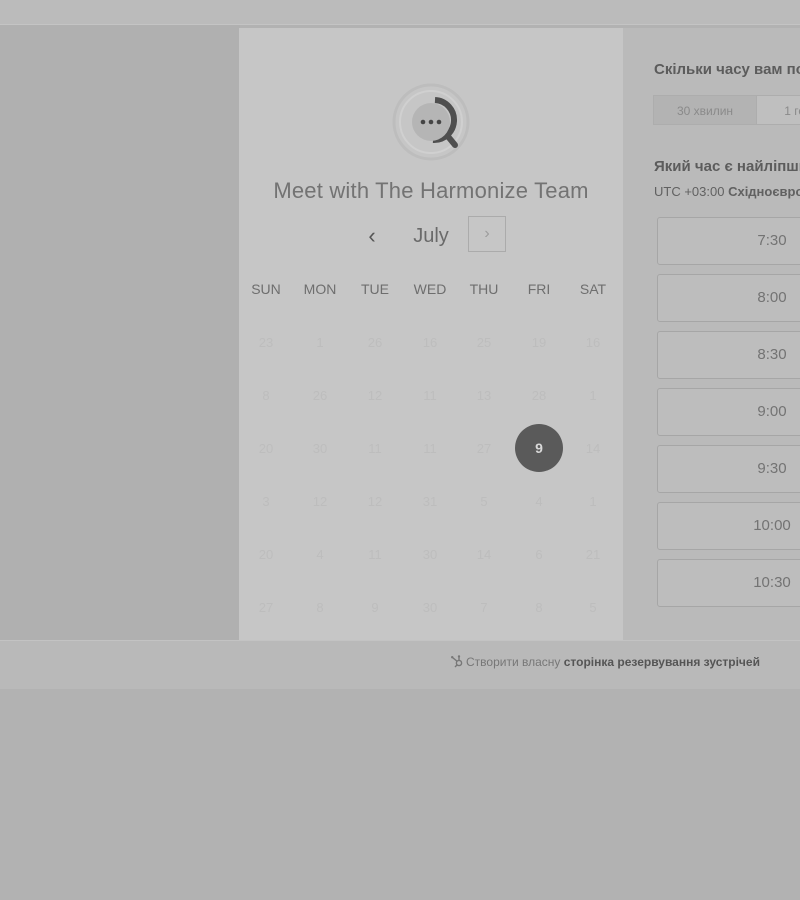 The image size is (800, 900). I want to click on time-slot: 8:00, so click(728, 298).